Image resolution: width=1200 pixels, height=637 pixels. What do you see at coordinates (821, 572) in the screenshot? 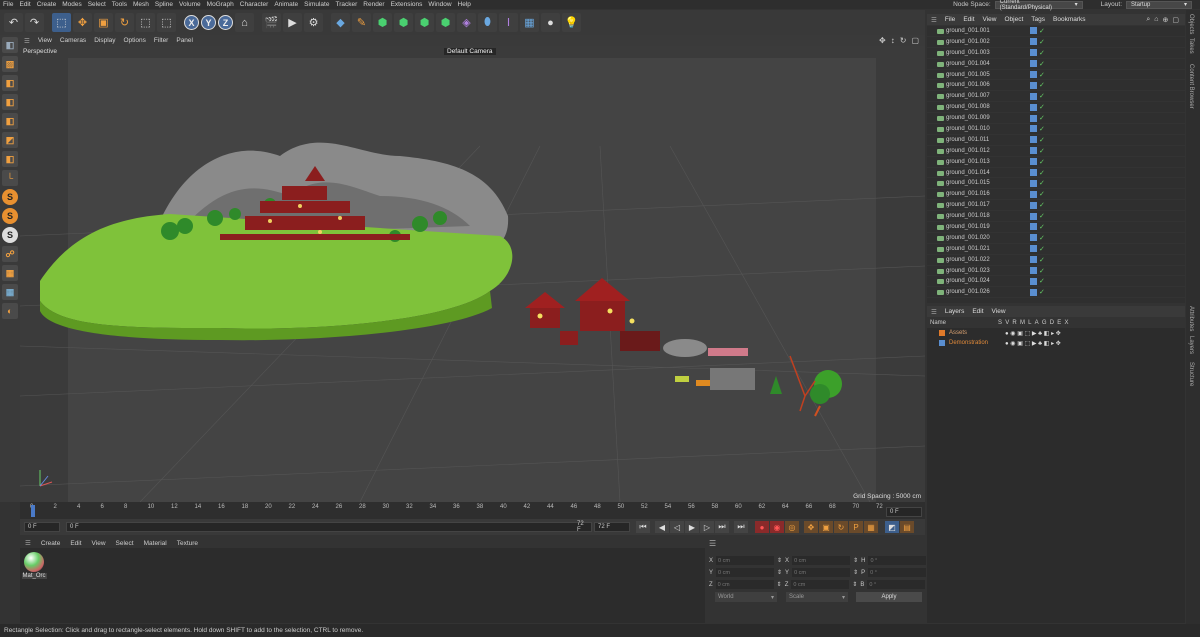
I see `size-y-field: 0 cm` at bounding box center [821, 572].